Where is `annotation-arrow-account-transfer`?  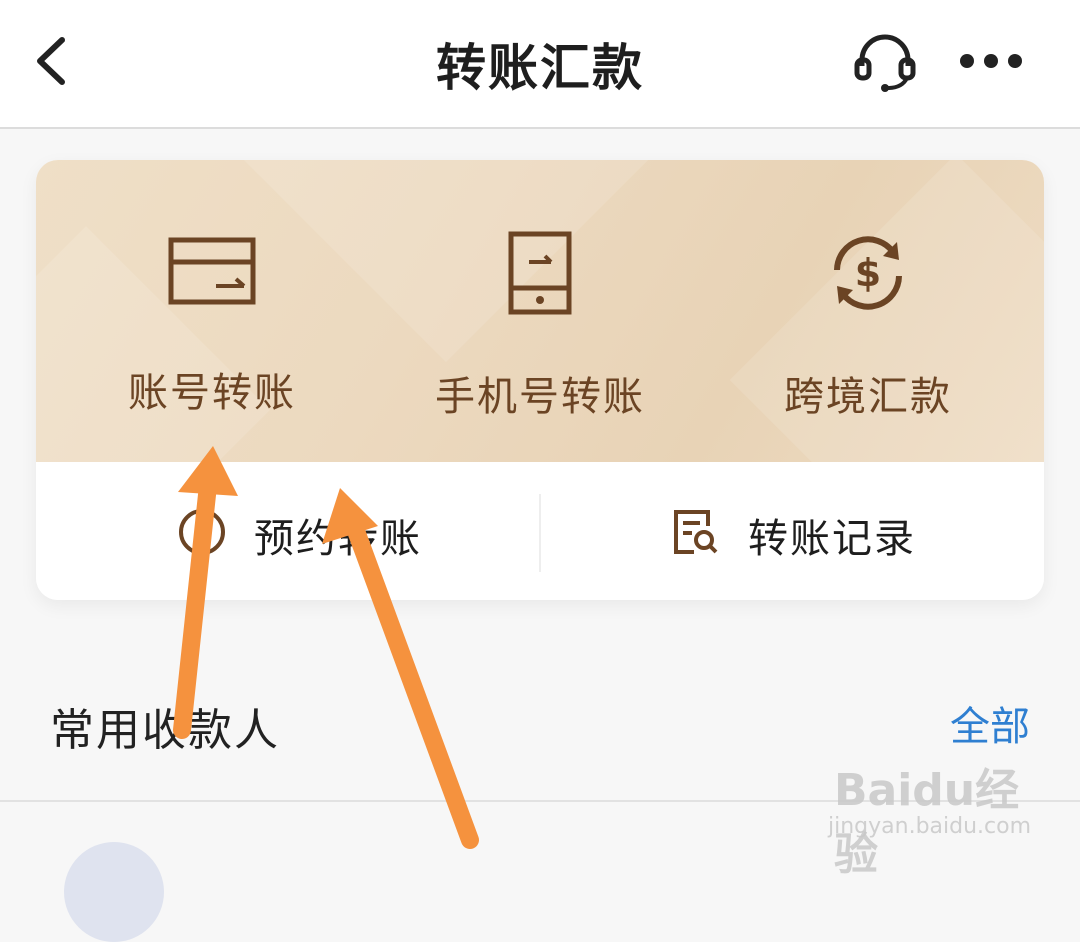 annotation-arrow-account-transfer is located at coordinates (205, 592).